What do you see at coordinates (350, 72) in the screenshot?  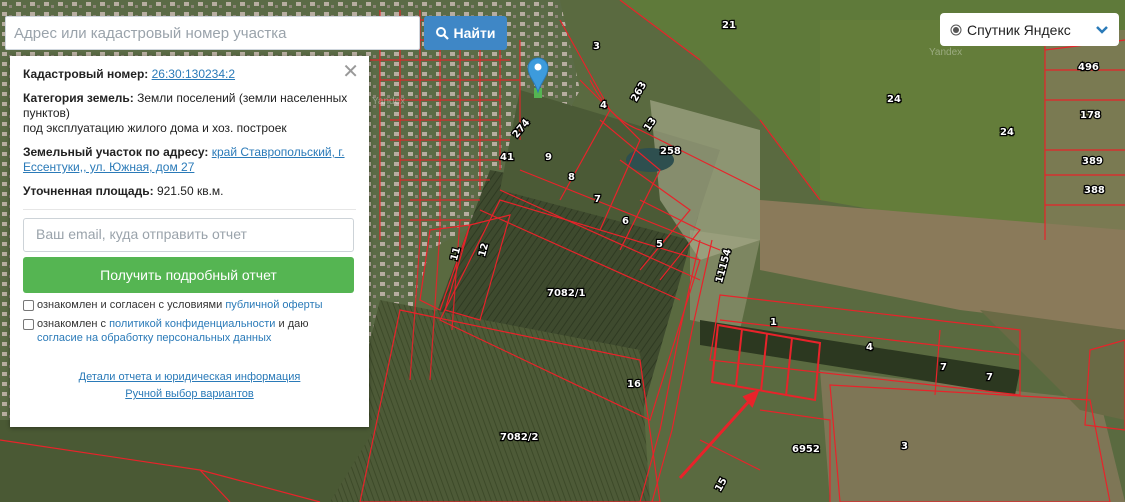 I see `close-icon: ✕` at bounding box center [350, 72].